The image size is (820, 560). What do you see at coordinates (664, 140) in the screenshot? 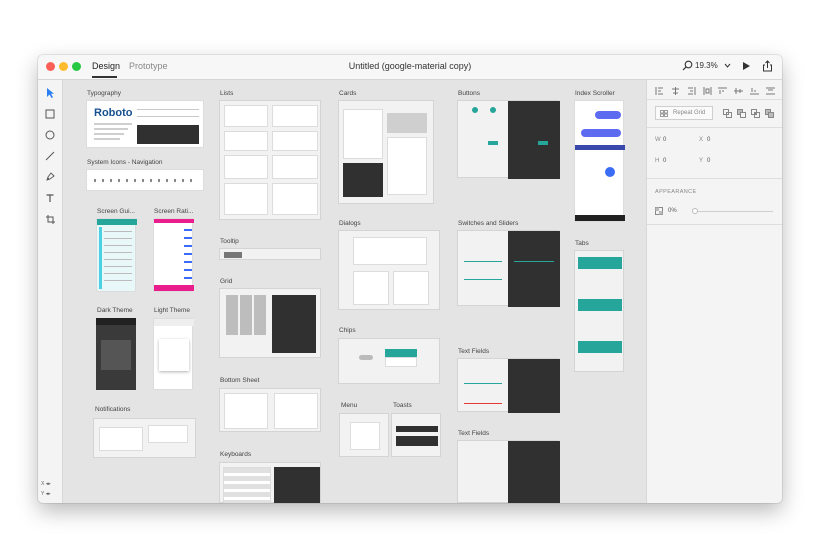
I see `width-field: 0` at bounding box center [664, 140].